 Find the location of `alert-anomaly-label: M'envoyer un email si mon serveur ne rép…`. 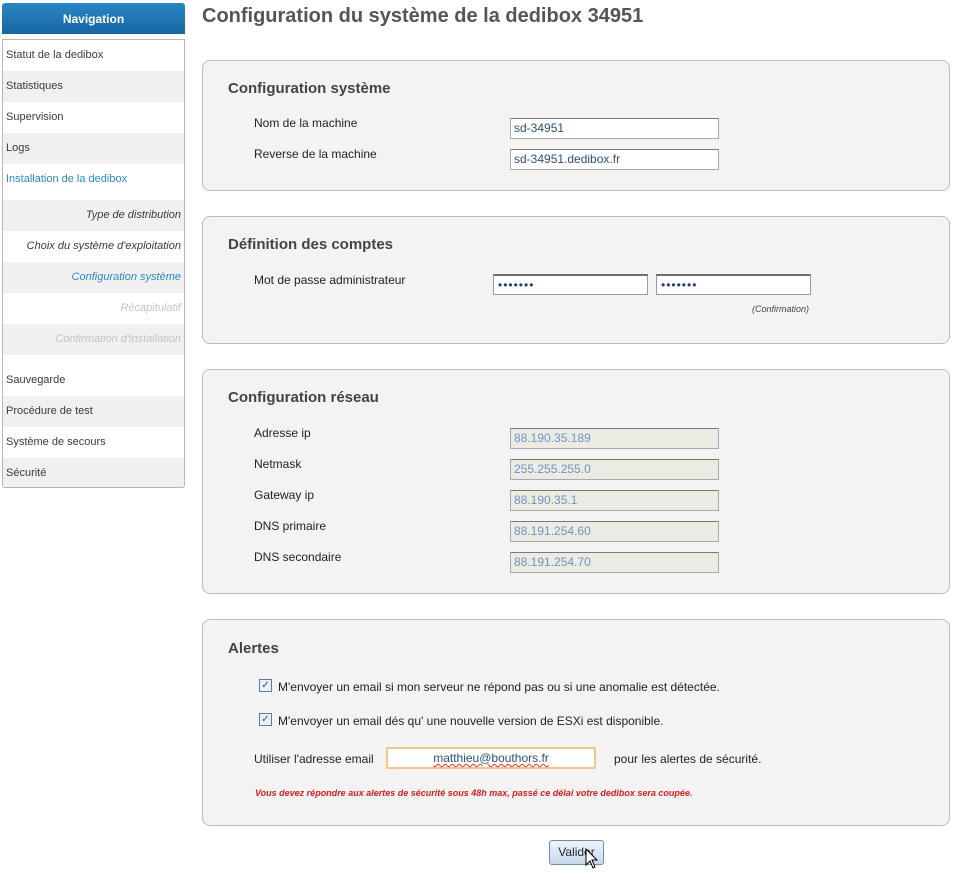

alert-anomaly-label: M'envoyer un email si mon serveur ne rép… is located at coordinates (499, 687).